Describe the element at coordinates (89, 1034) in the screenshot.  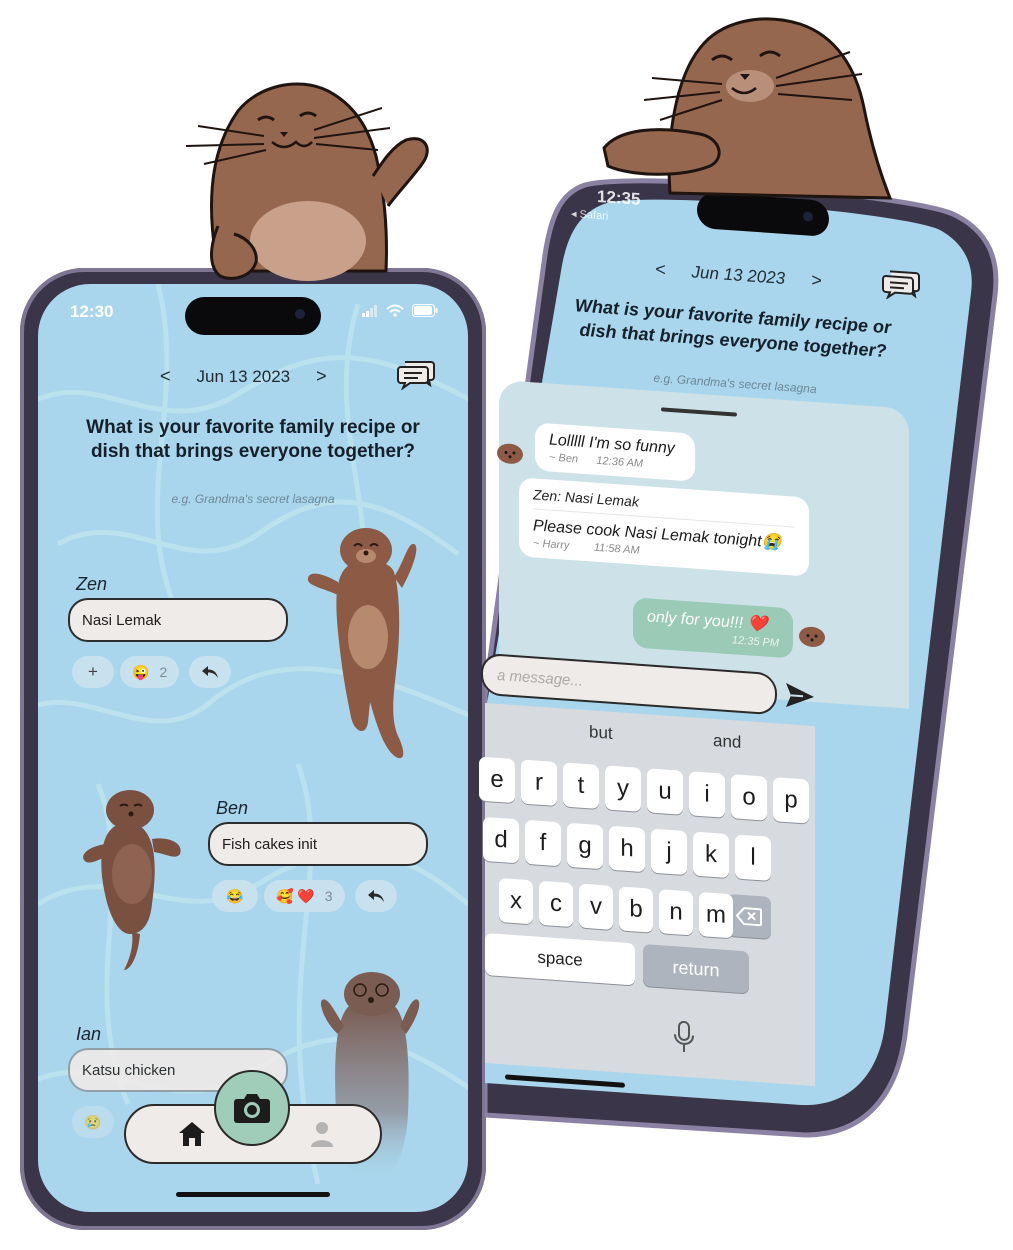
I see `answer-author: Ian` at that location.